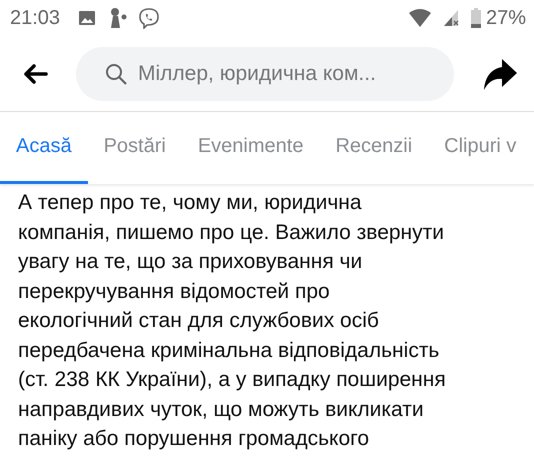  Describe the element at coordinates (251, 148) in the screenshot. I see `tab: Evenimente` at that location.